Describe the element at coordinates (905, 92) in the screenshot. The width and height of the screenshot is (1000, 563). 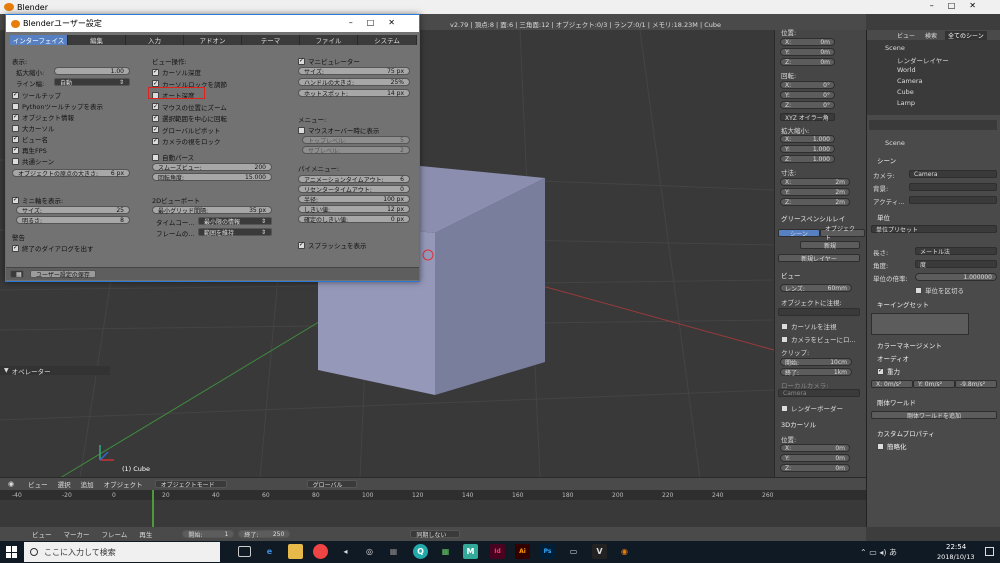
I see `outliner-item-cube: Cube` at that location.